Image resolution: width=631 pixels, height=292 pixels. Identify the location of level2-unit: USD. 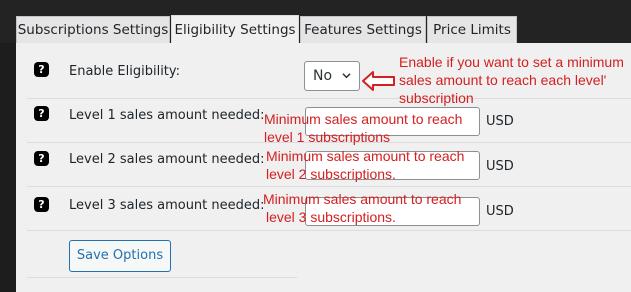
(500, 166).